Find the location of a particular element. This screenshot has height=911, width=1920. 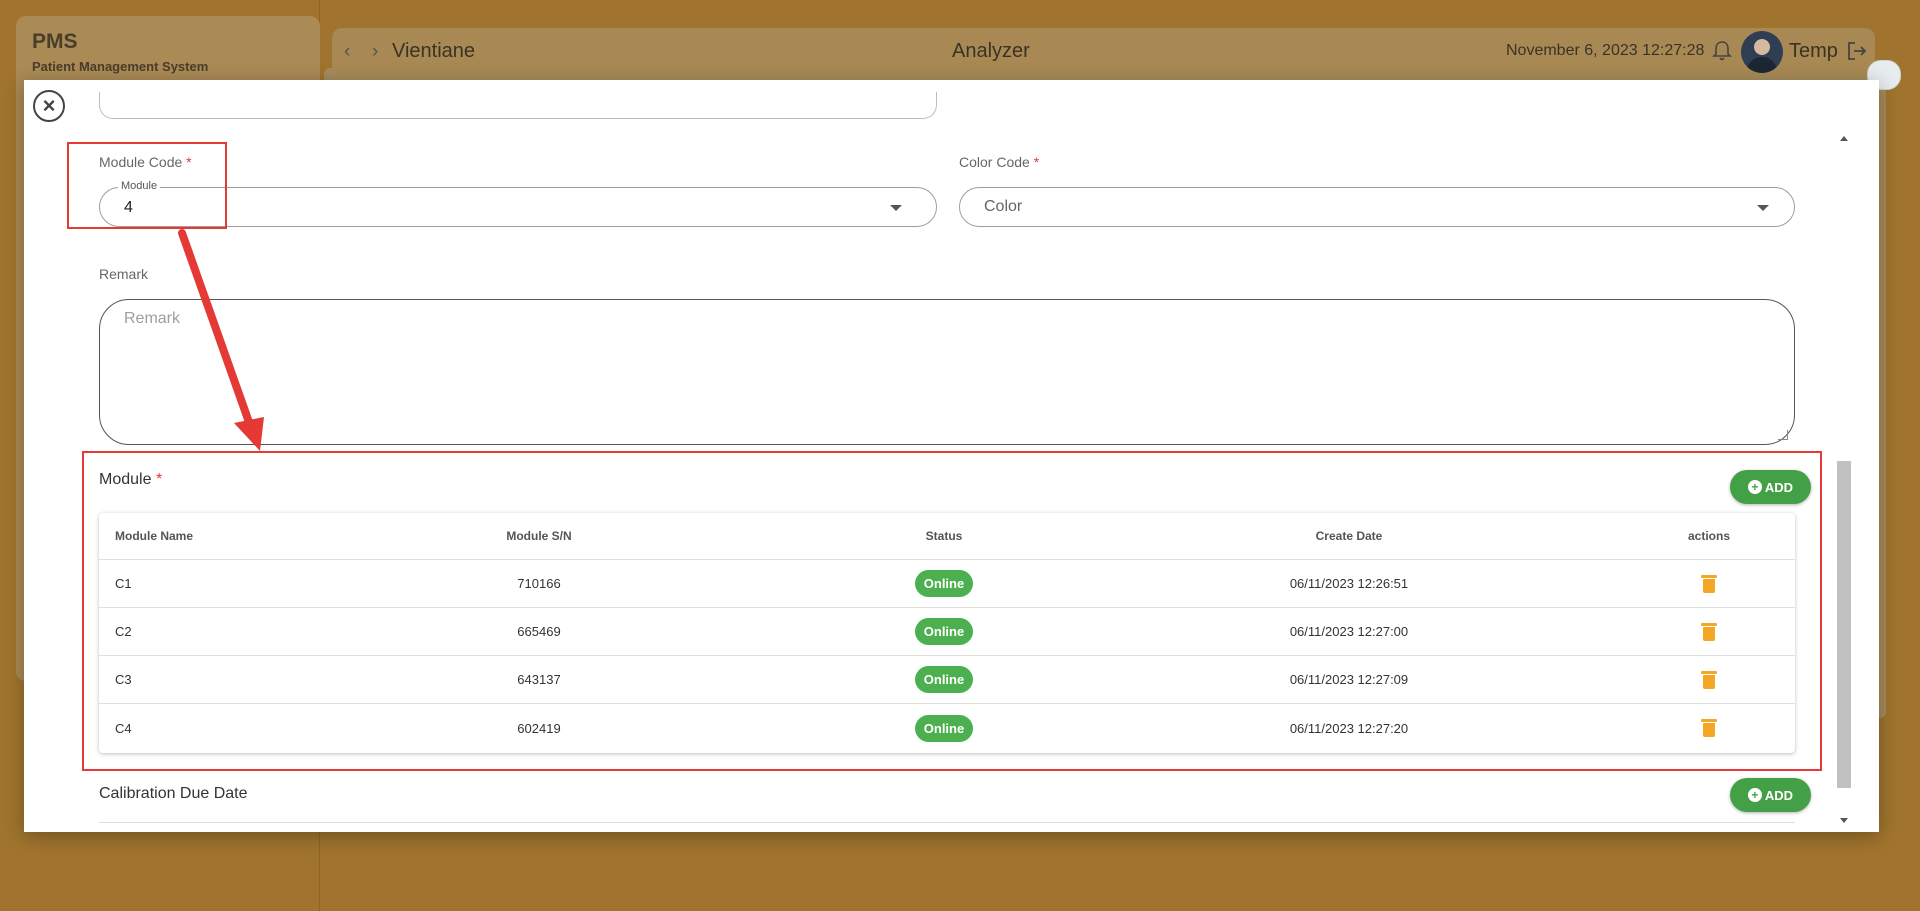

annotation-box-module-code is located at coordinates (147, 185).